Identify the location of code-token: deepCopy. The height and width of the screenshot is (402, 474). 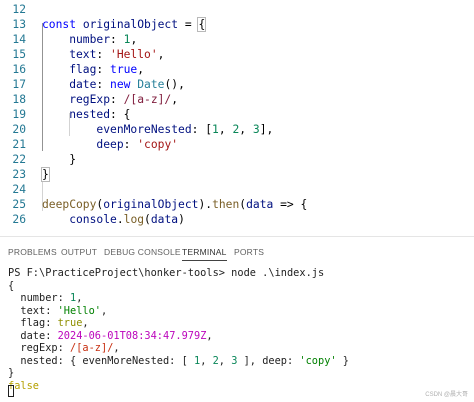
(69, 204).